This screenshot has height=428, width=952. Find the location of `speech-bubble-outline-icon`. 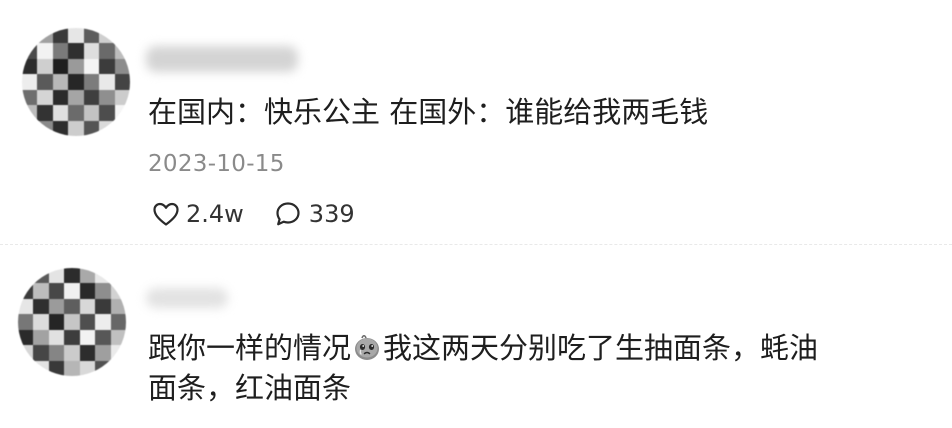

speech-bubble-outline-icon is located at coordinates (288, 214).